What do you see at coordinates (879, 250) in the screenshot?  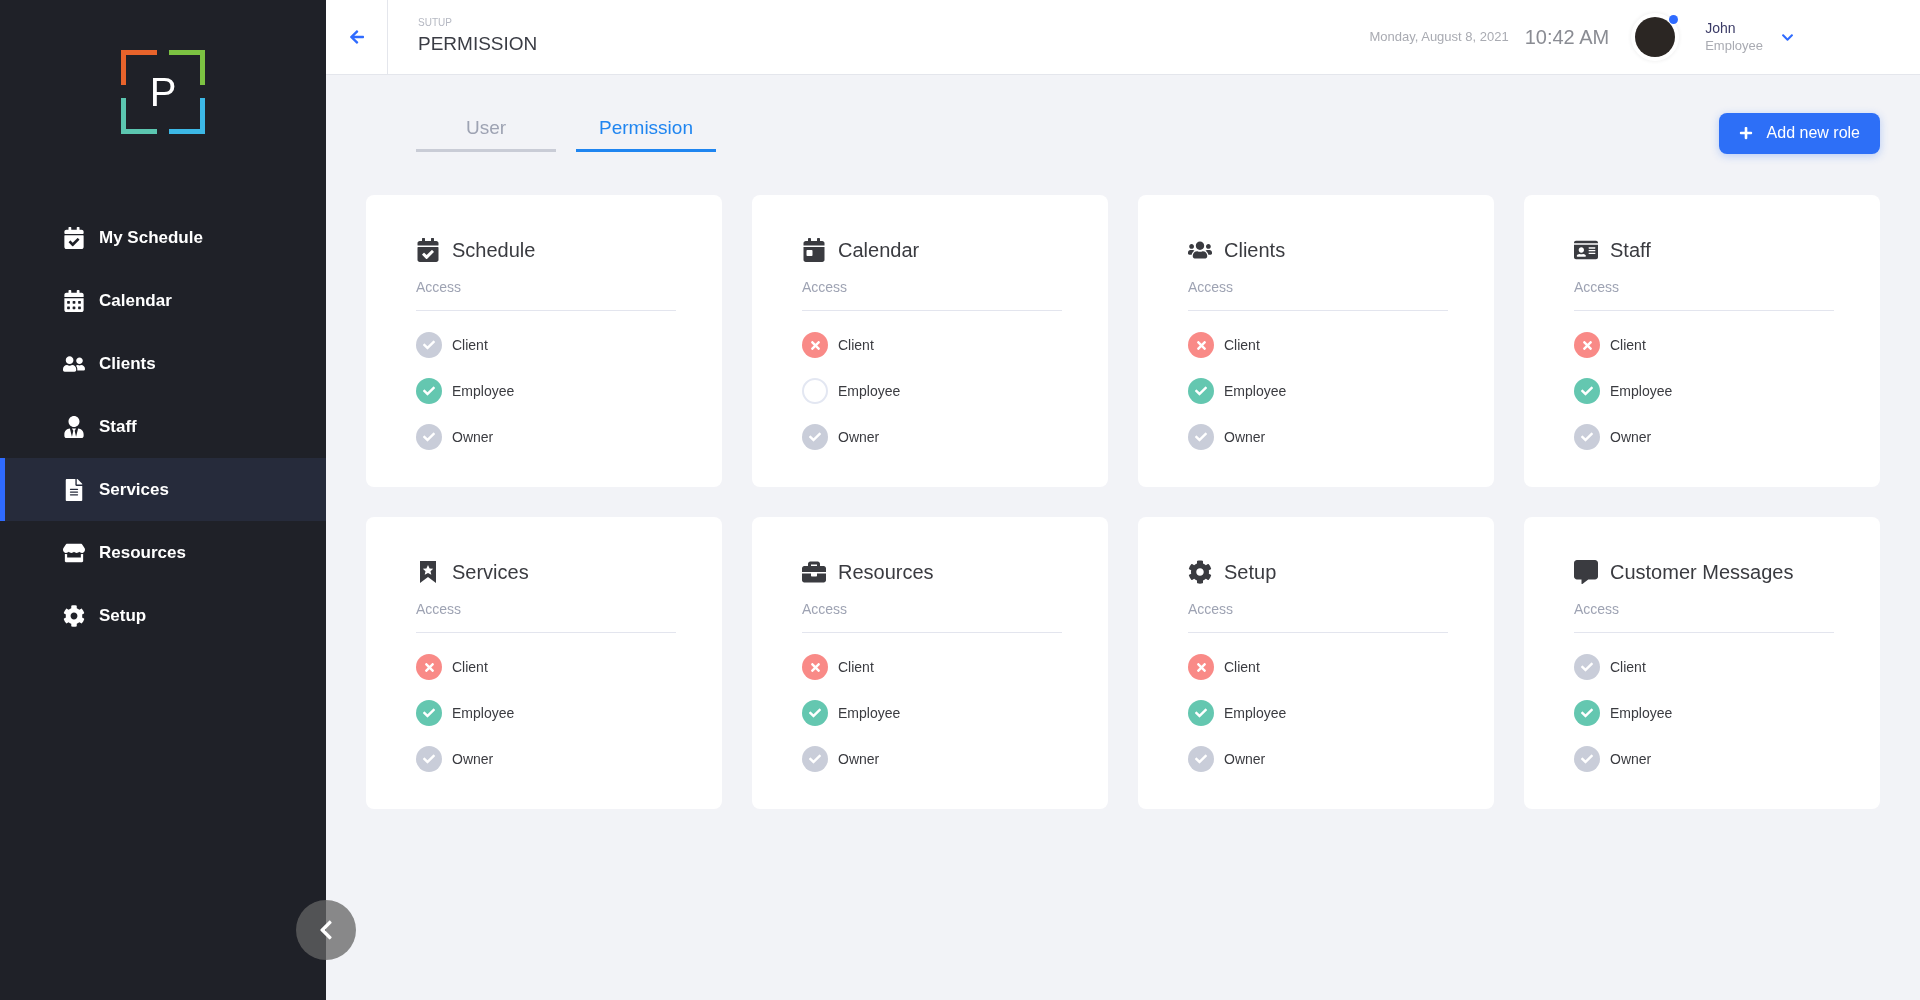 I see `card-title: Calendar` at bounding box center [879, 250].